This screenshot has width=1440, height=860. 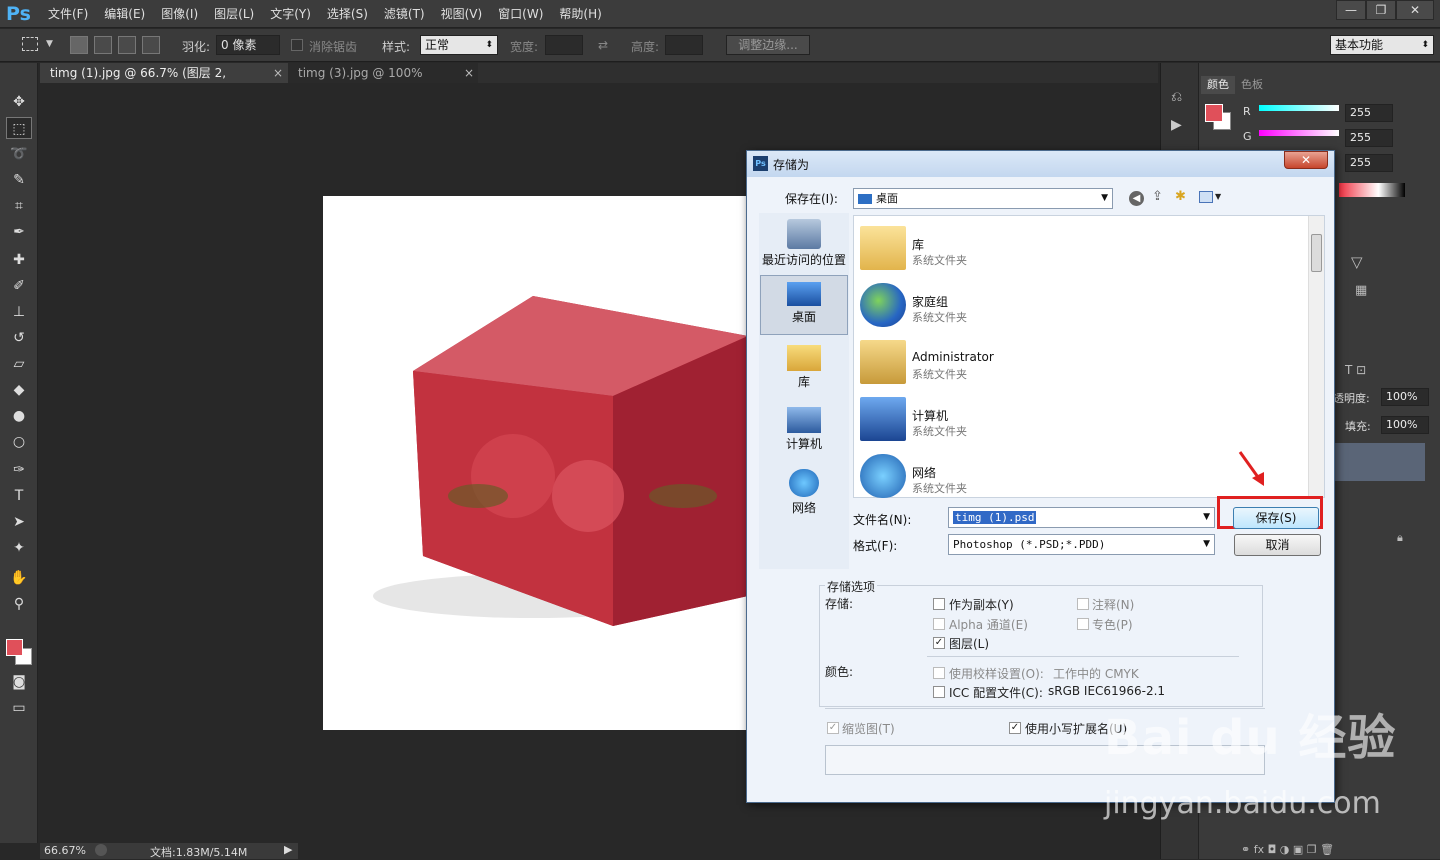 I want to click on close-button: ✕, so click(x=1415, y=10).